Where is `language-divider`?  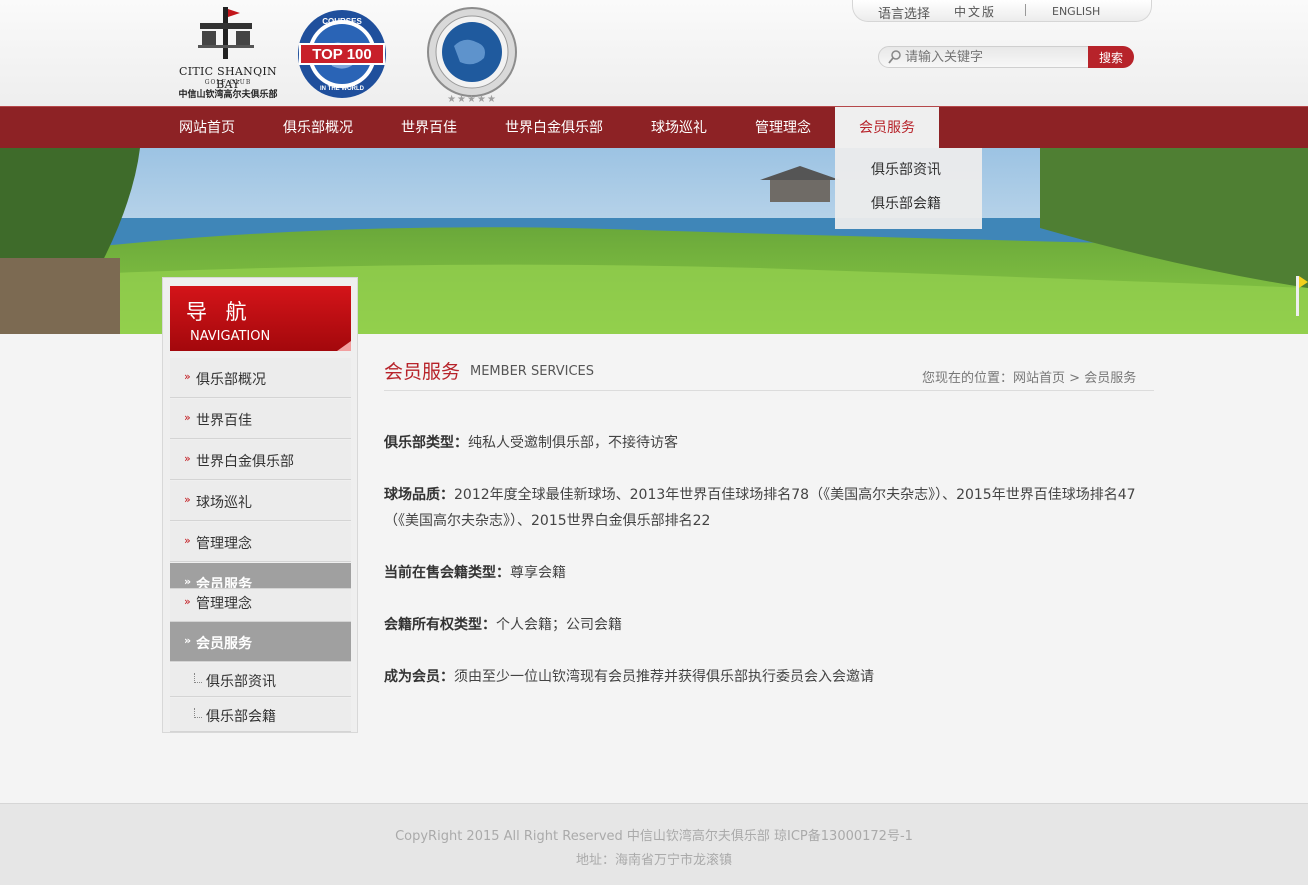 language-divider is located at coordinates (1025, 10).